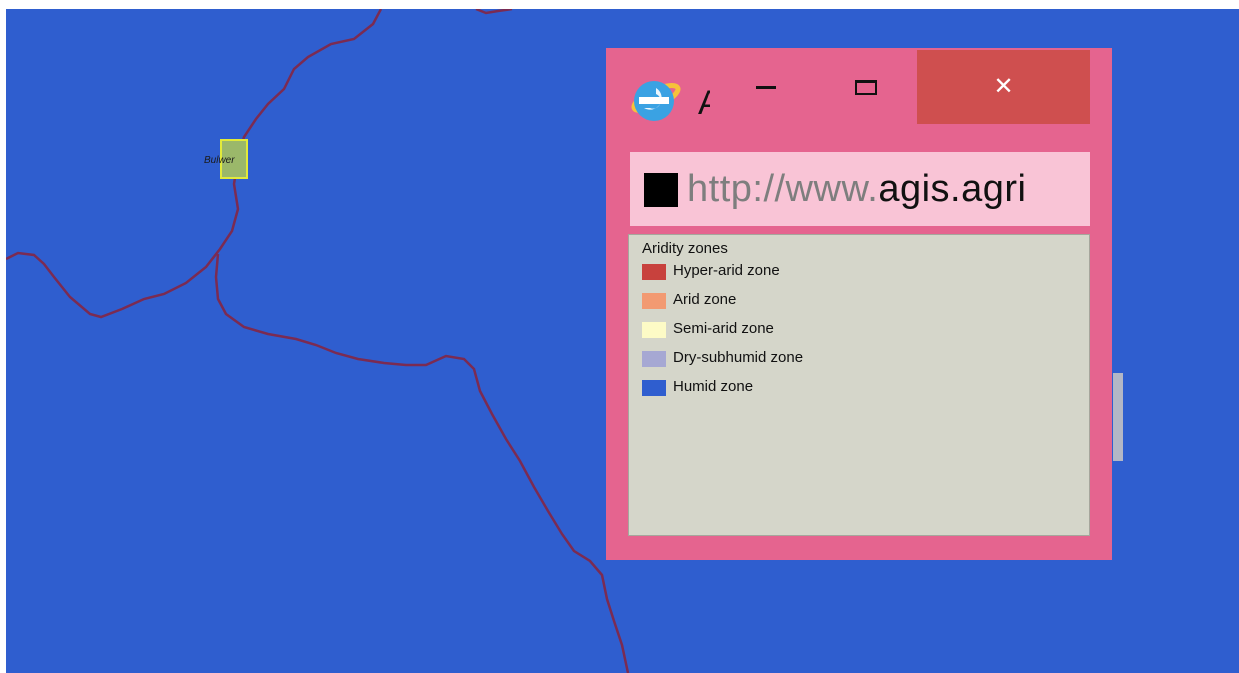 The width and height of the screenshot is (1239, 673). Describe the element at coordinates (661, 190) in the screenshot. I see `page-icon` at that location.